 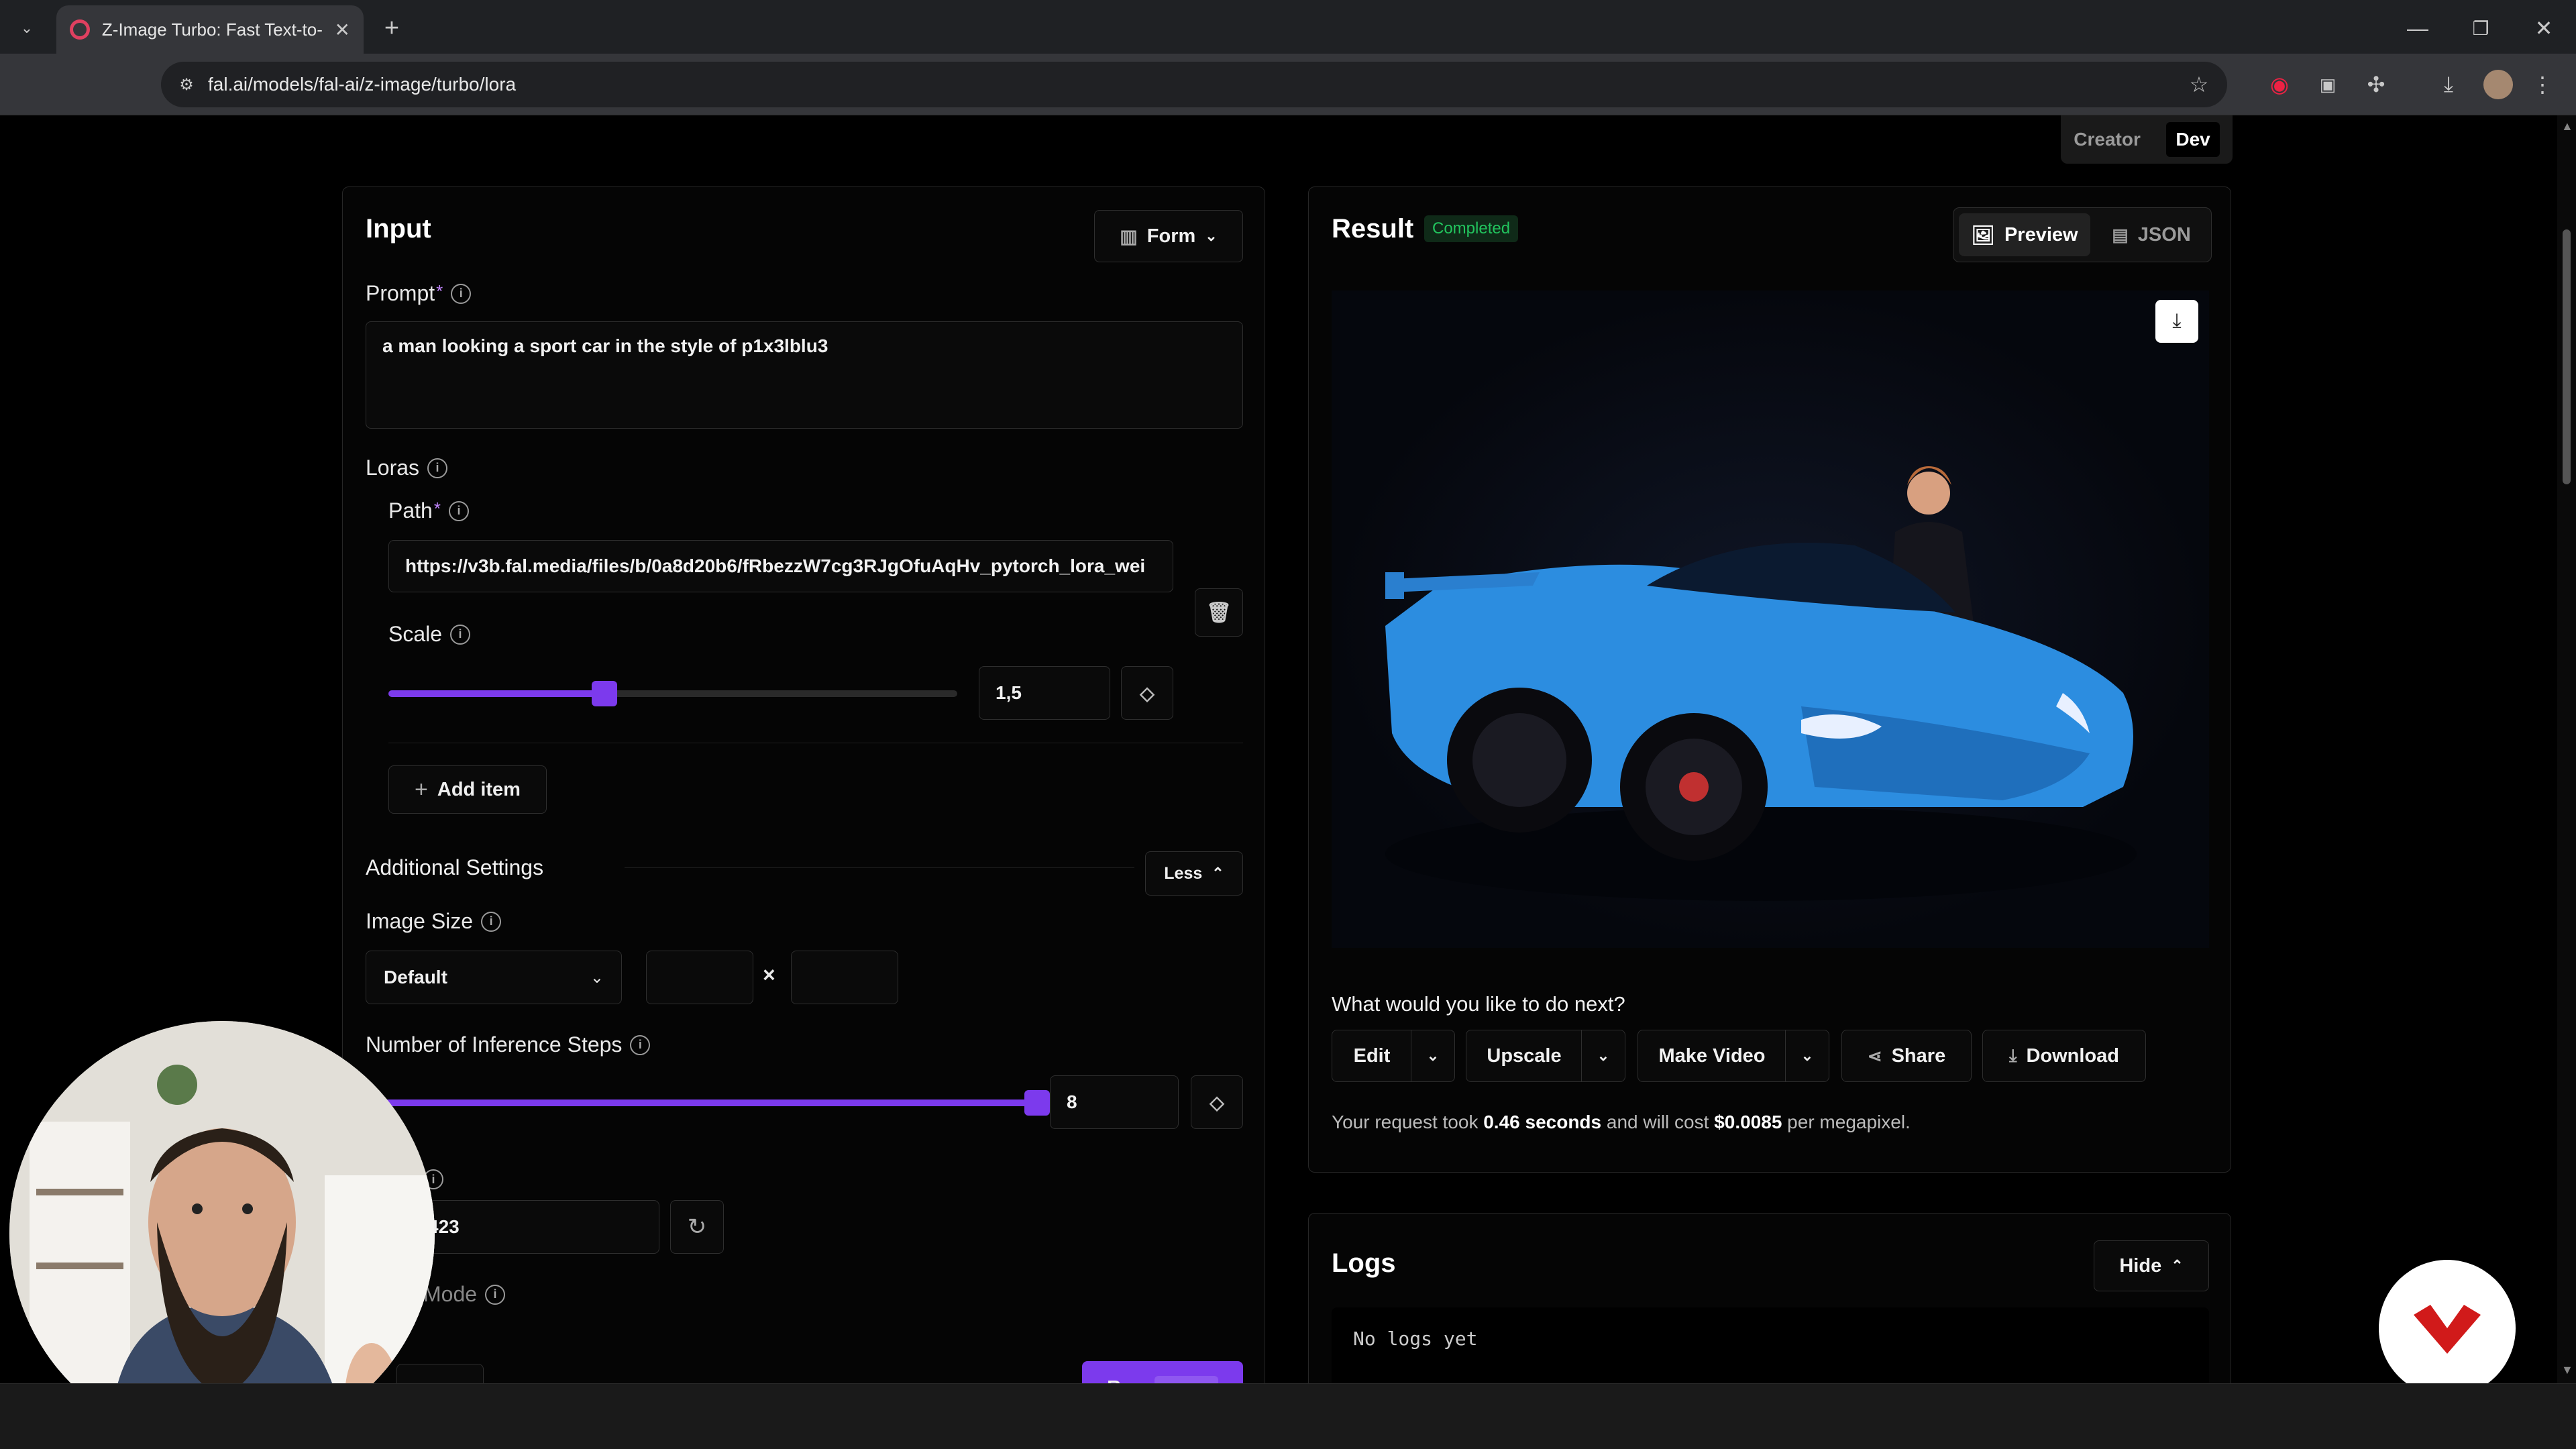 What do you see at coordinates (640, 1044) in the screenshot?
I see `inference-steps-info-icon: i` at bounding box center [640, 1044].